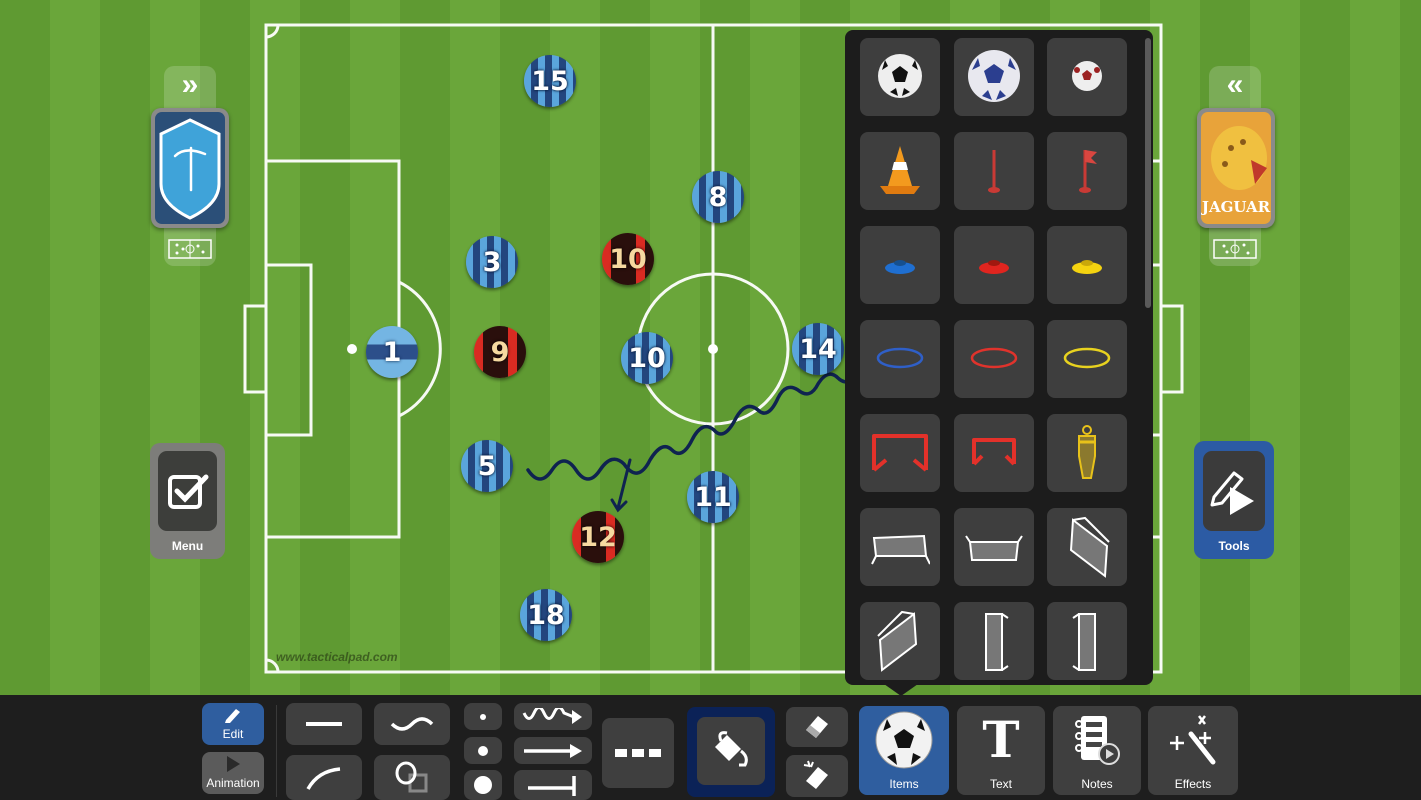  I want to click on pencil-play-icon, so click(1232, 493).